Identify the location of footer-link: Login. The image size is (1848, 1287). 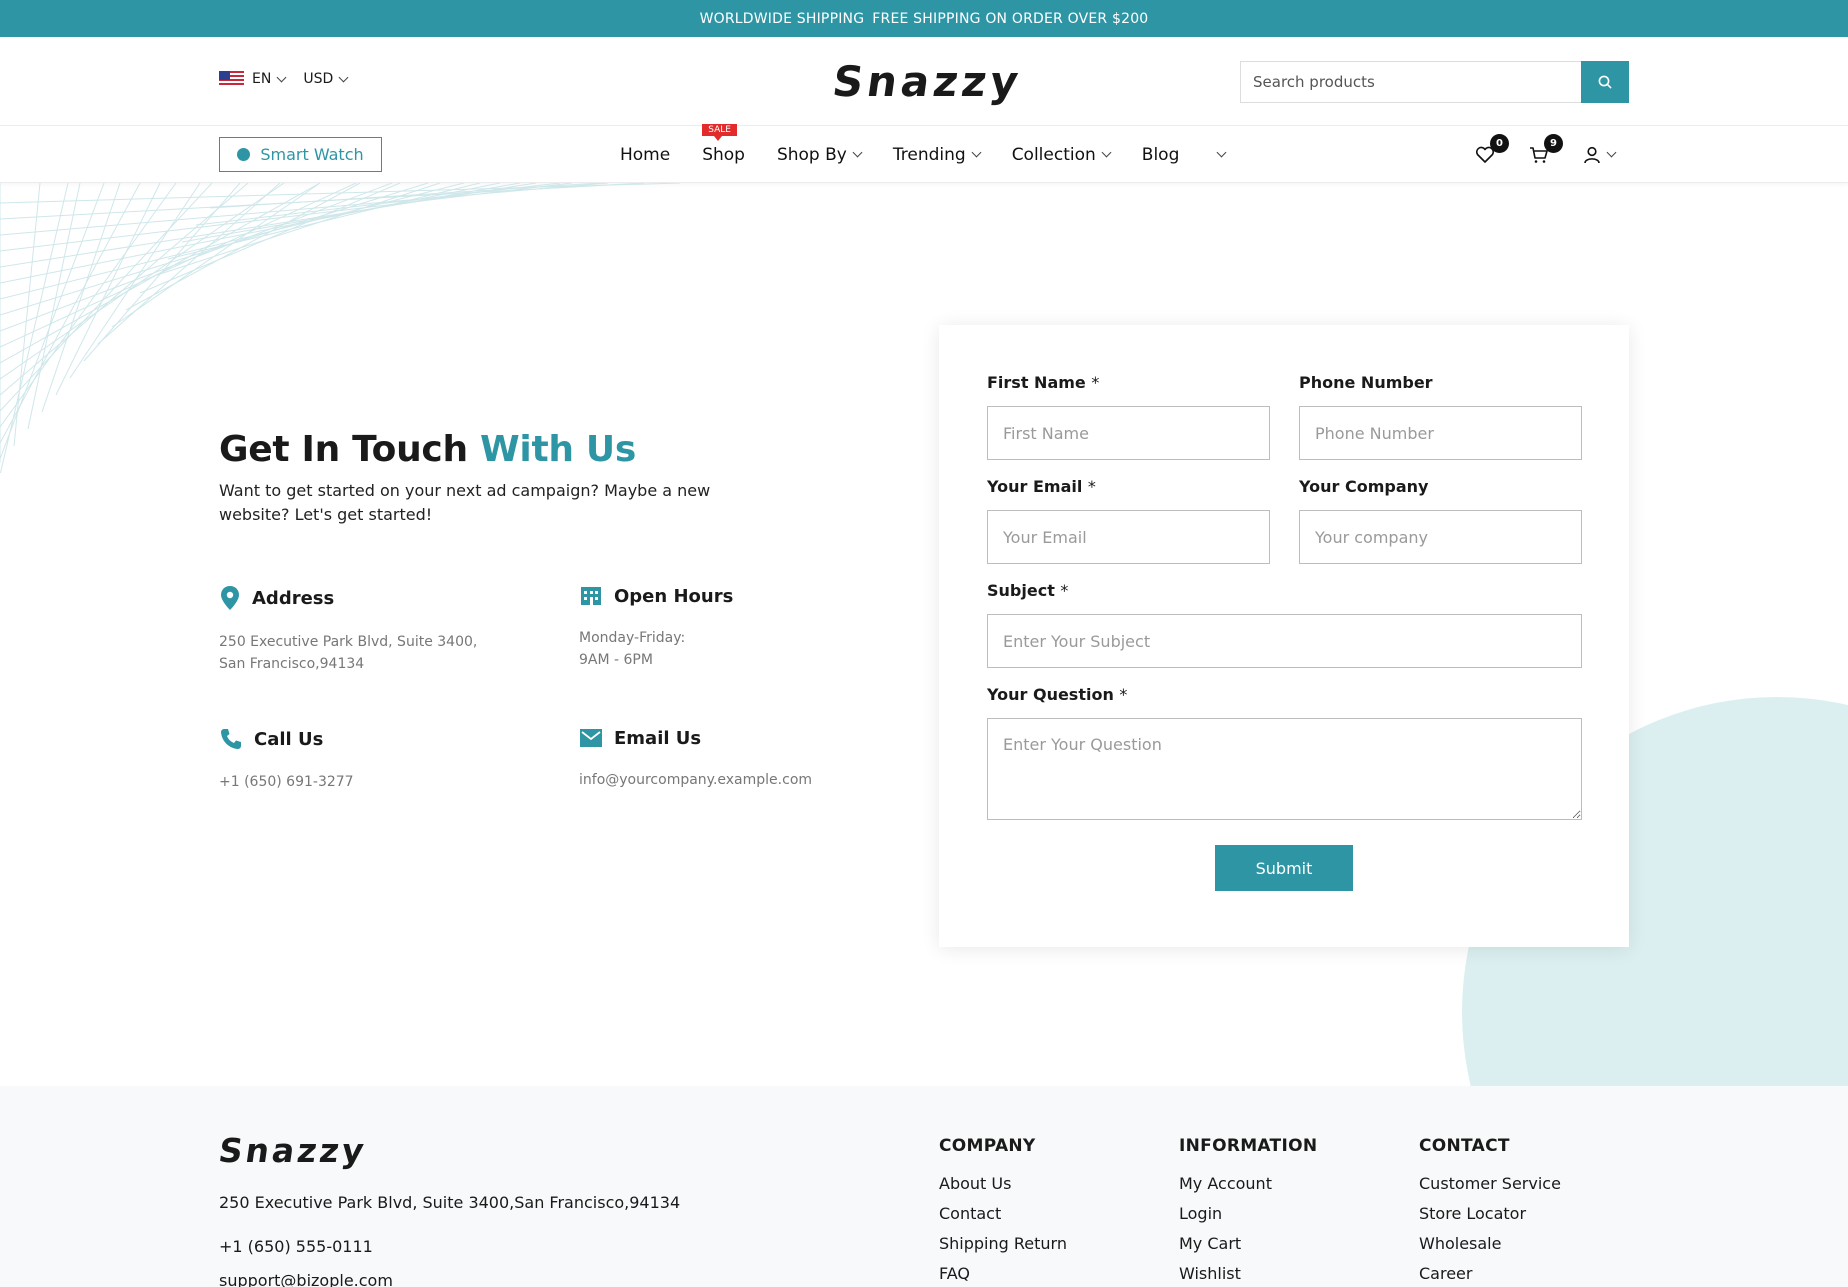
(1248, 1219).